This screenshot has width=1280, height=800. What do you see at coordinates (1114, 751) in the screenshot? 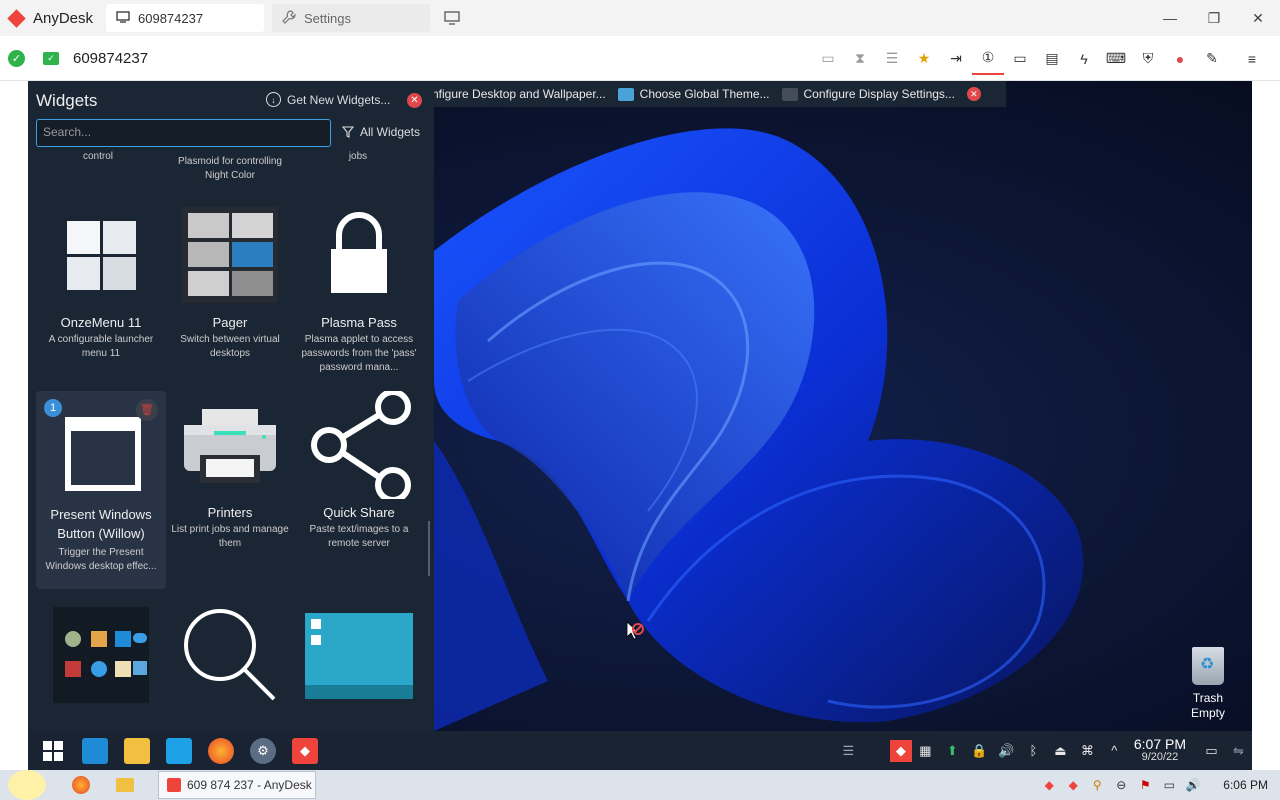
I see `chevron-up-icon: ^` at bounding box center [1114, 751].